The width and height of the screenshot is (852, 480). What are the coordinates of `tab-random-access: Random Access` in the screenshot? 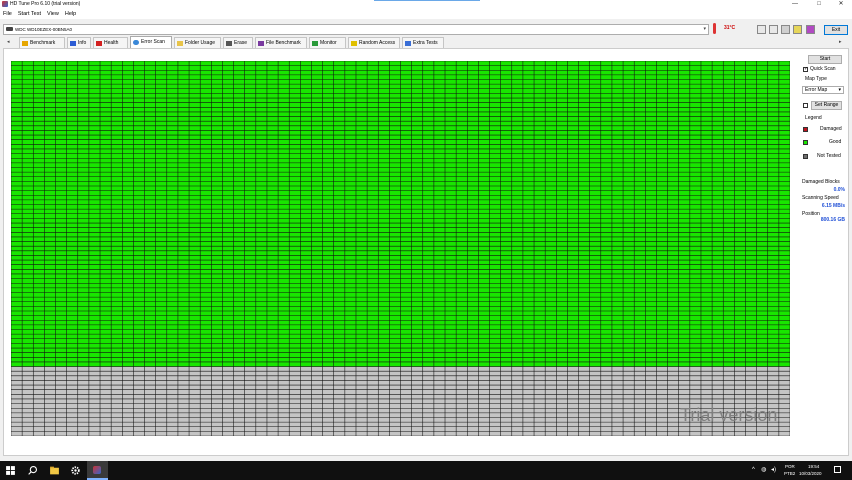 It's located at (374, 42).